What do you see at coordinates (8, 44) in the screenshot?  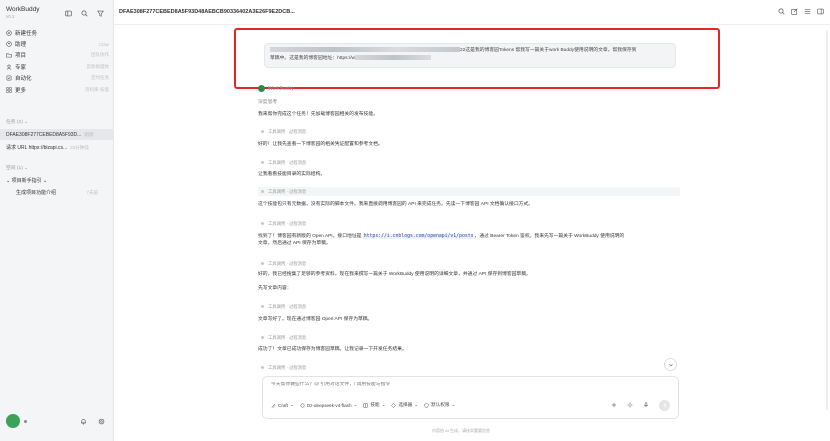 I see `assistant-icon` at bounding box center [8, 44].